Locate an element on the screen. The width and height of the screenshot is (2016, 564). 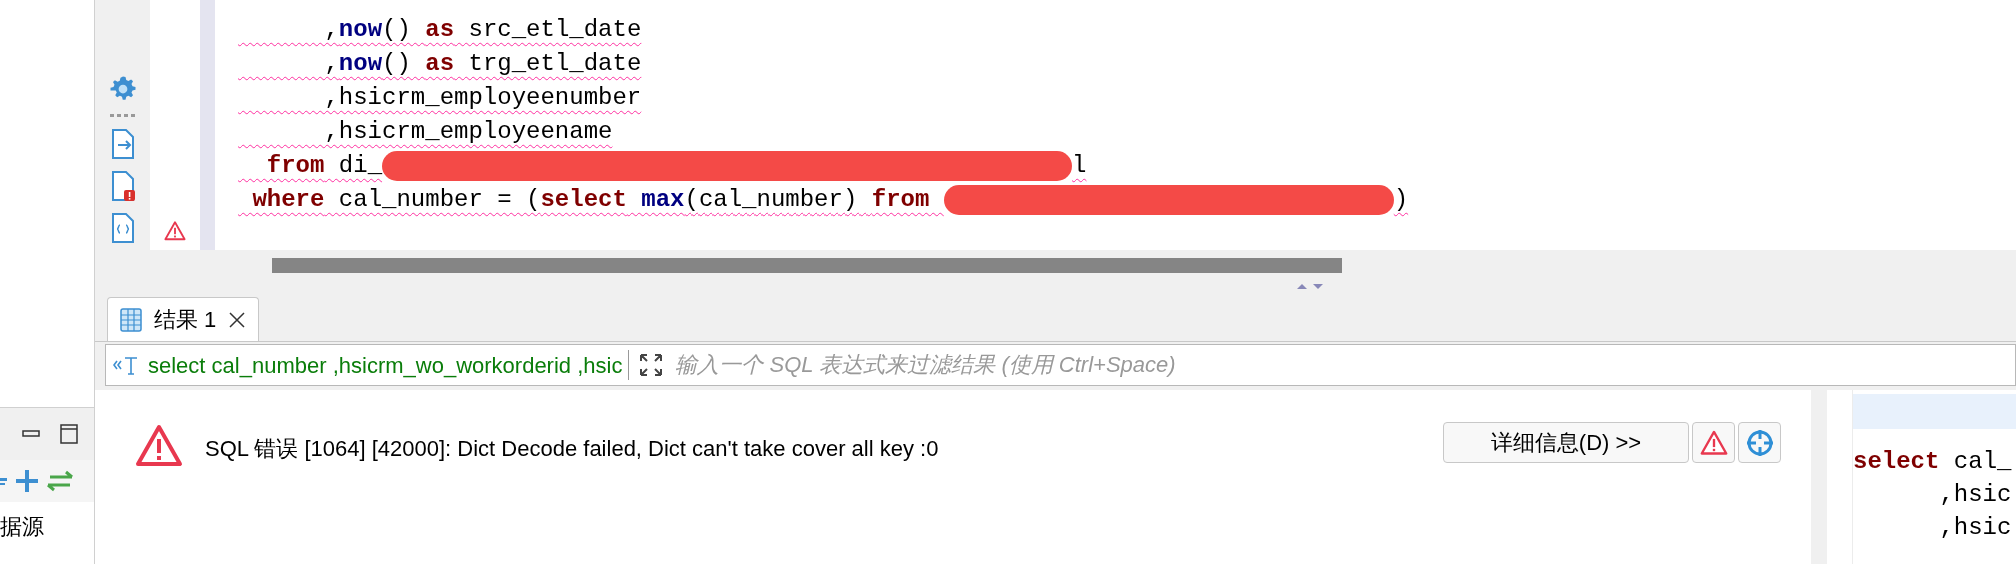
table-icon is located at coordinates (131, 319).